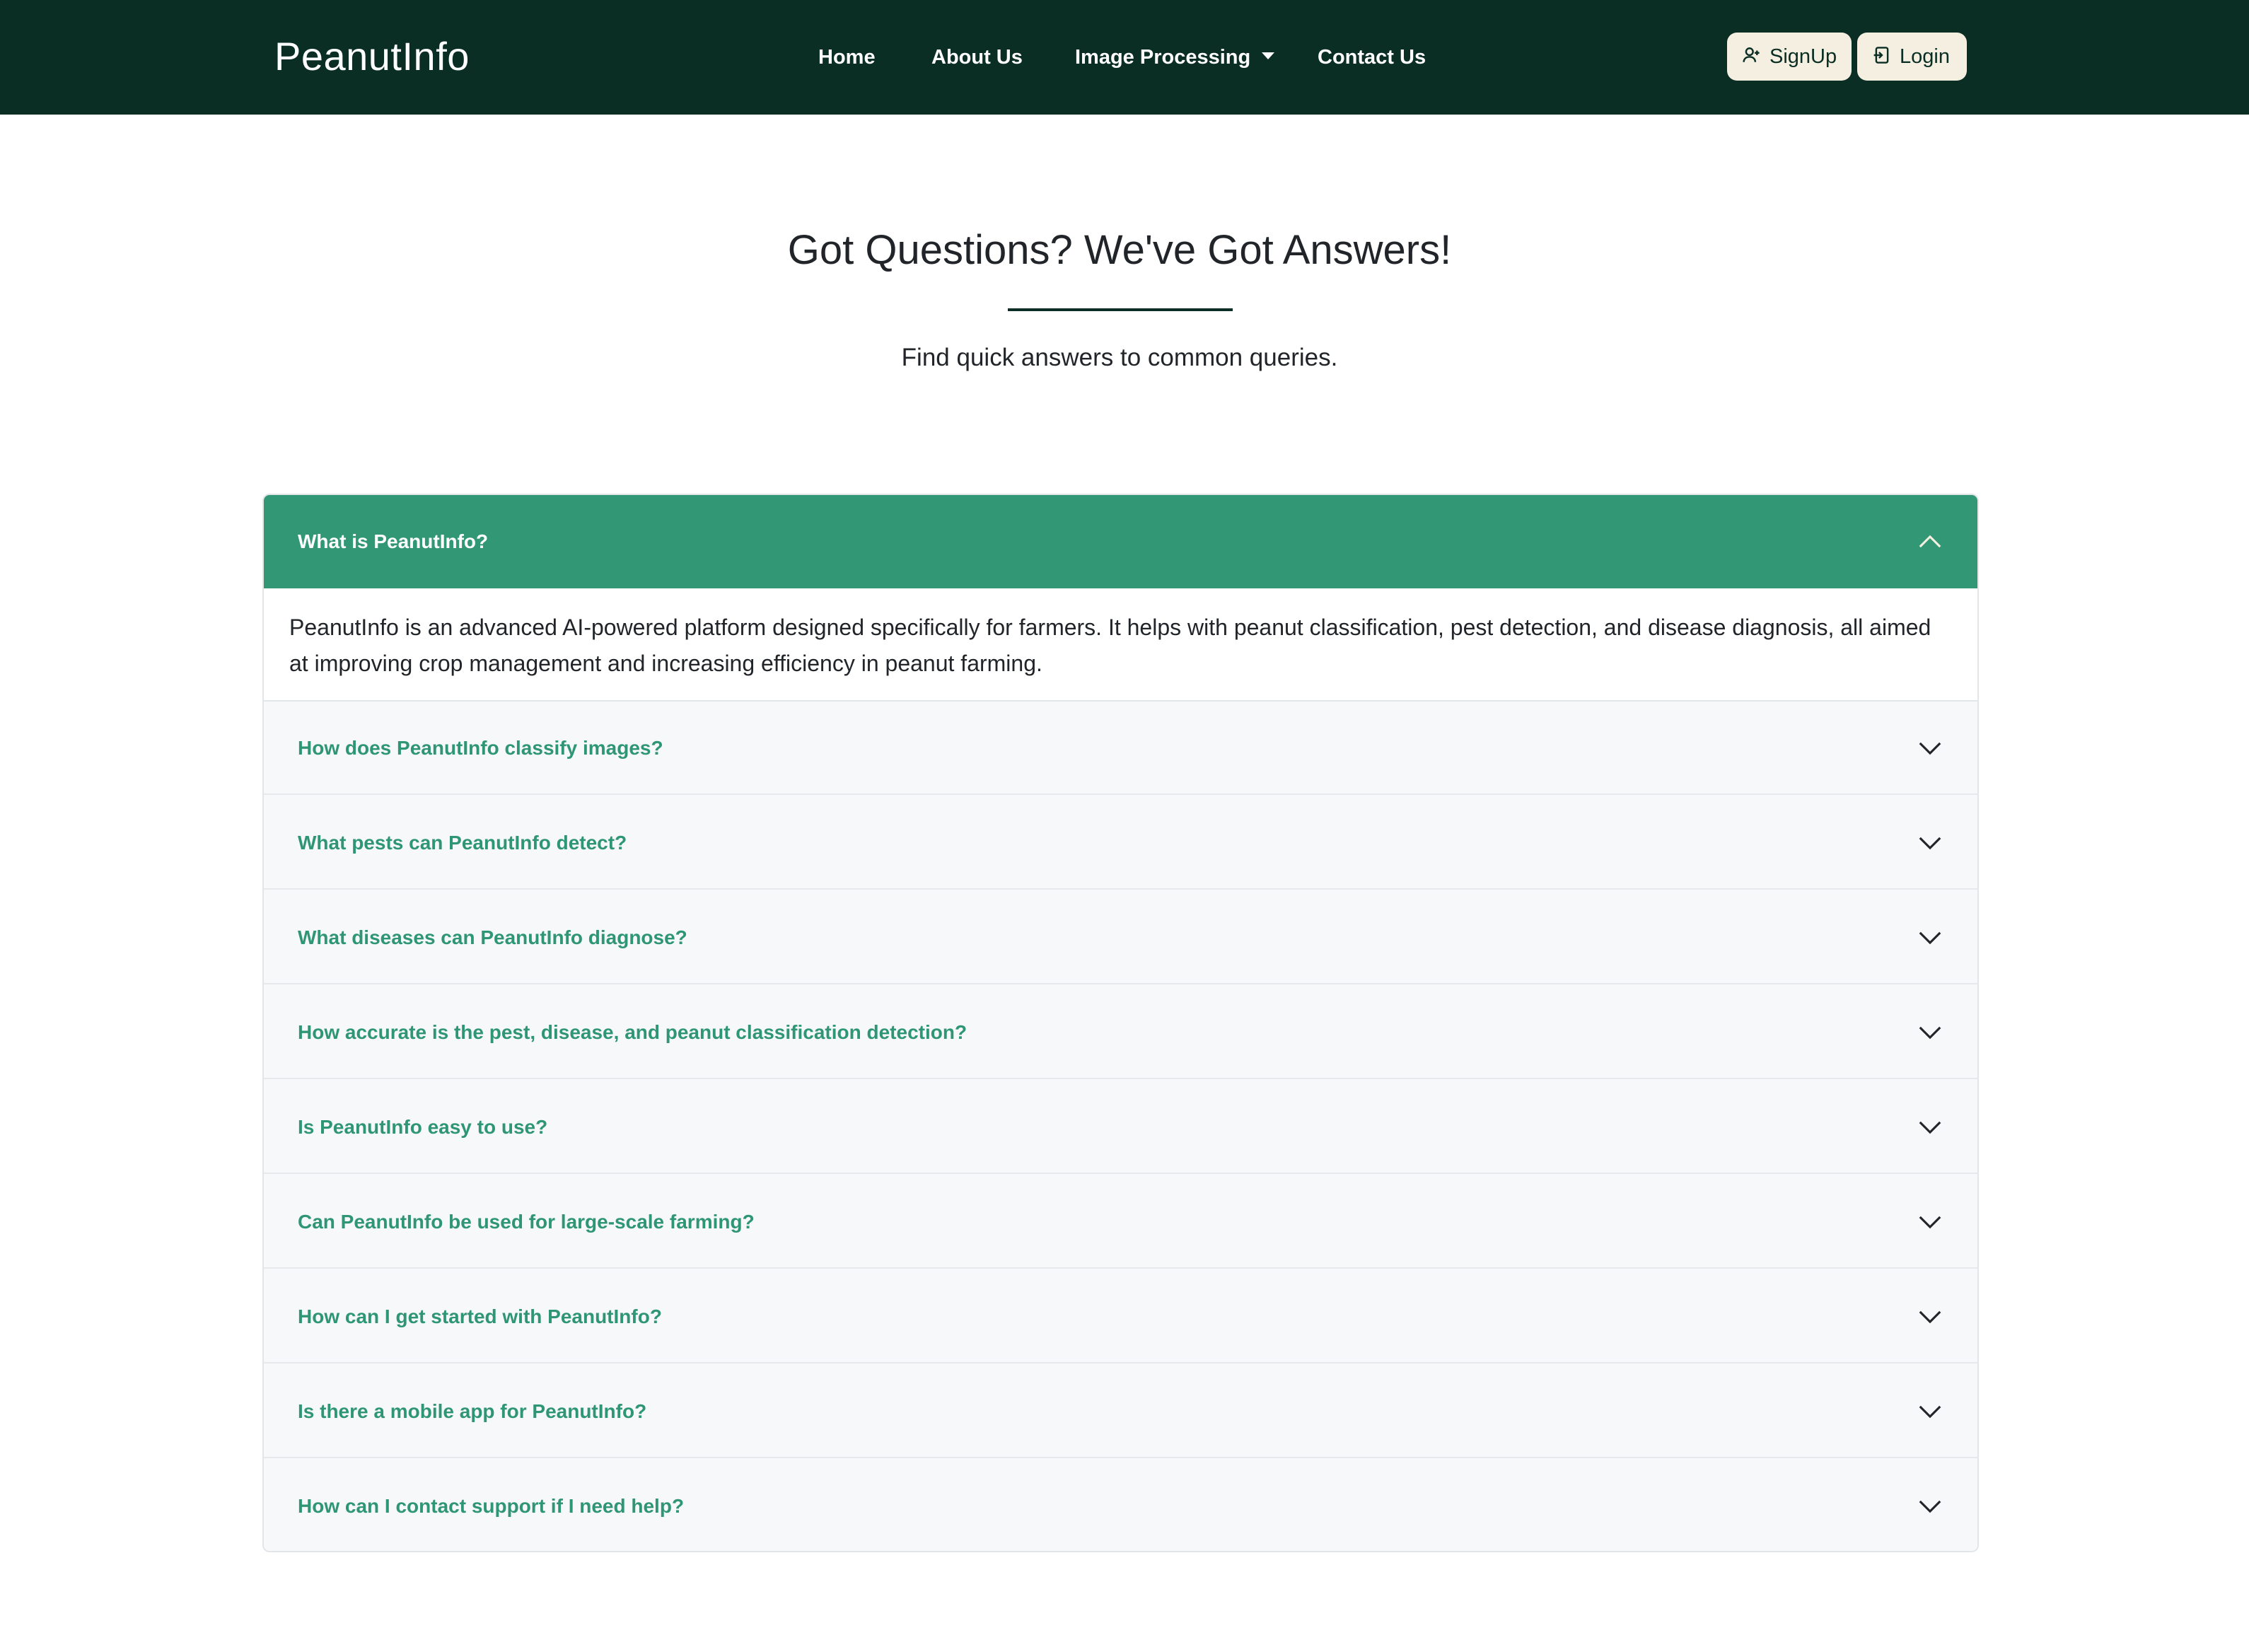 The width and height of the screenshot is (2249, 1652). Describe the element at coordinates (423, 1127) in the screenshot. I see `faq-question: Is PeanutInfo easy to use?` at that location.